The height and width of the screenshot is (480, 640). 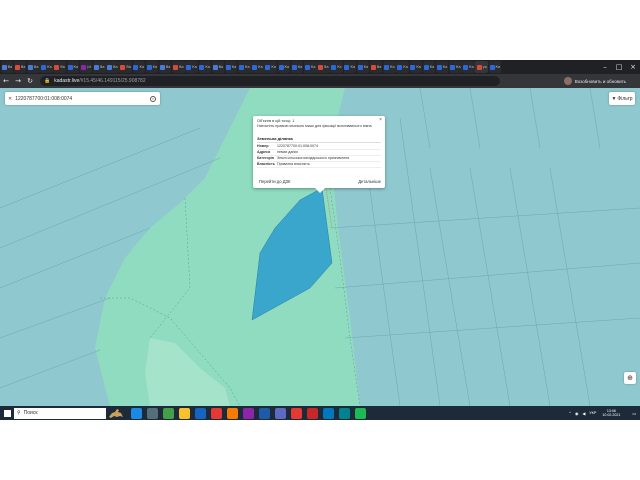 I want to click on minimize-button: –, so click(x=605, y=67).